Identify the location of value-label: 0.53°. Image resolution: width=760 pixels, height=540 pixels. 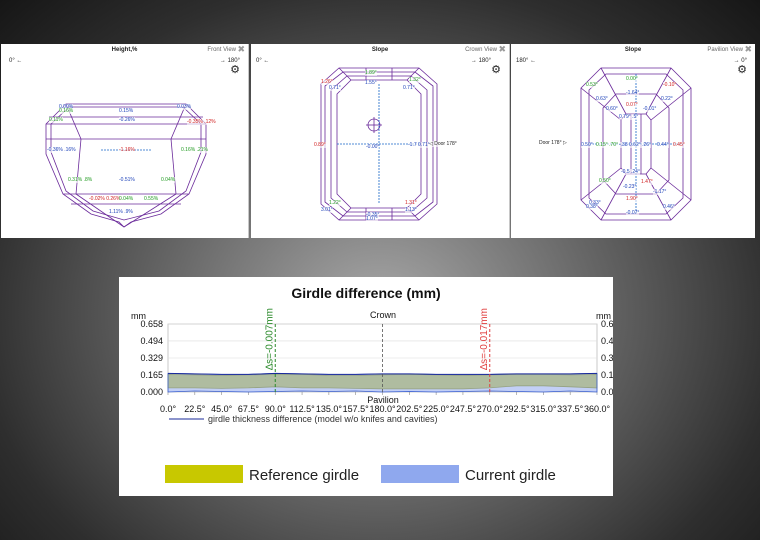
(592, 85).